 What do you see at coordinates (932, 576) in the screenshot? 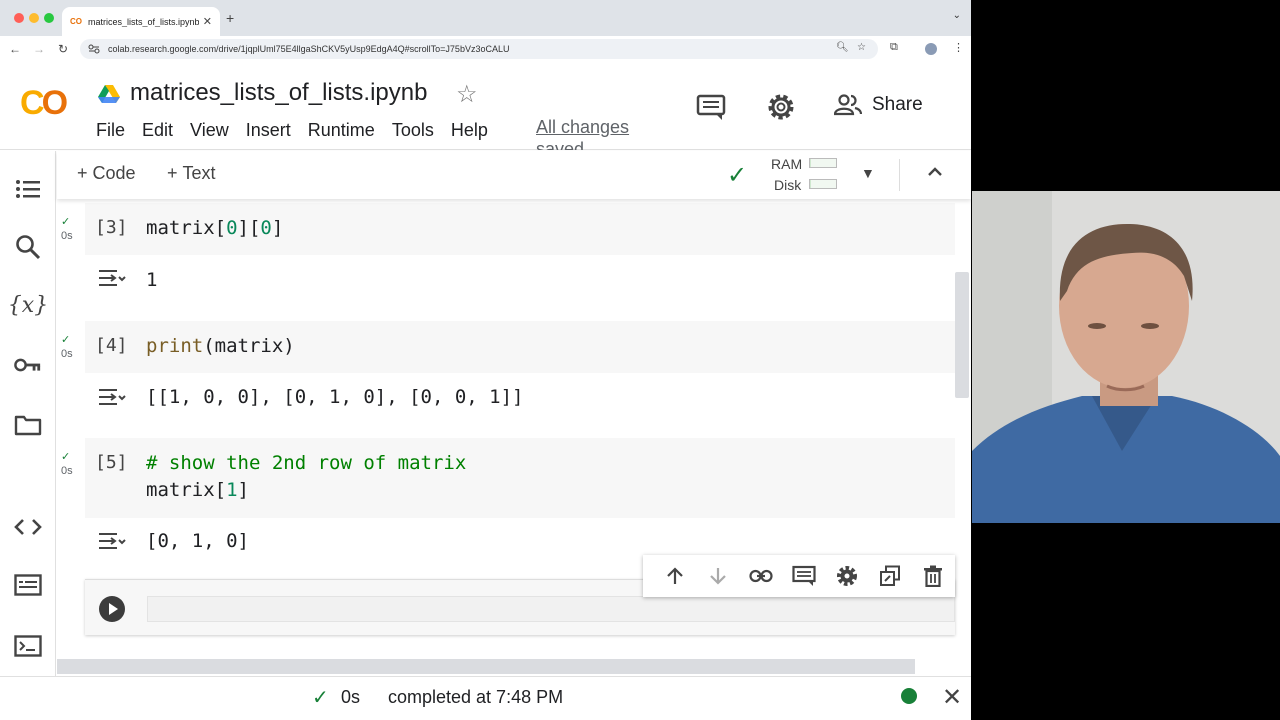
I see `delete-cell-icon` at bounding box center [932, 576].